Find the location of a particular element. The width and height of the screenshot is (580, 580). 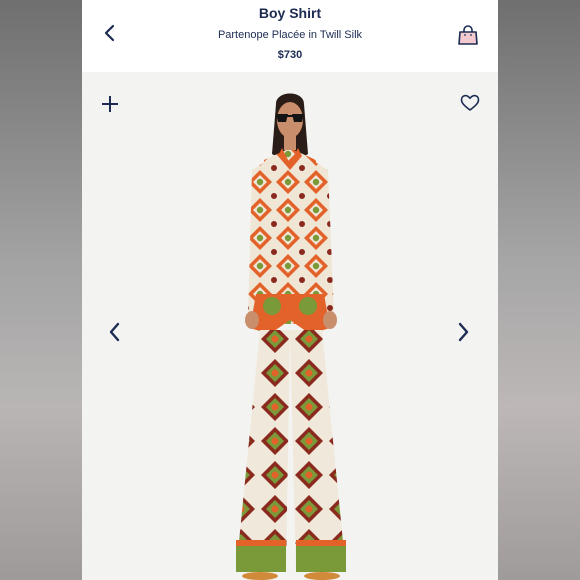

previous-image-button is located at coordinates (115, 332).